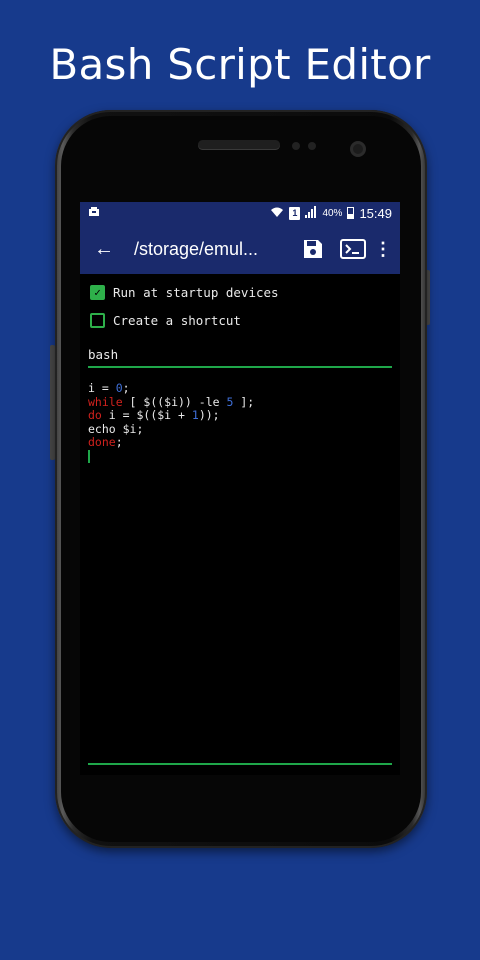 Image resolution: width=480 pixels, height=960 pixels. Describe the element at coordinates (94, 213) in the screenshot. I see `notification-icon` at that location.